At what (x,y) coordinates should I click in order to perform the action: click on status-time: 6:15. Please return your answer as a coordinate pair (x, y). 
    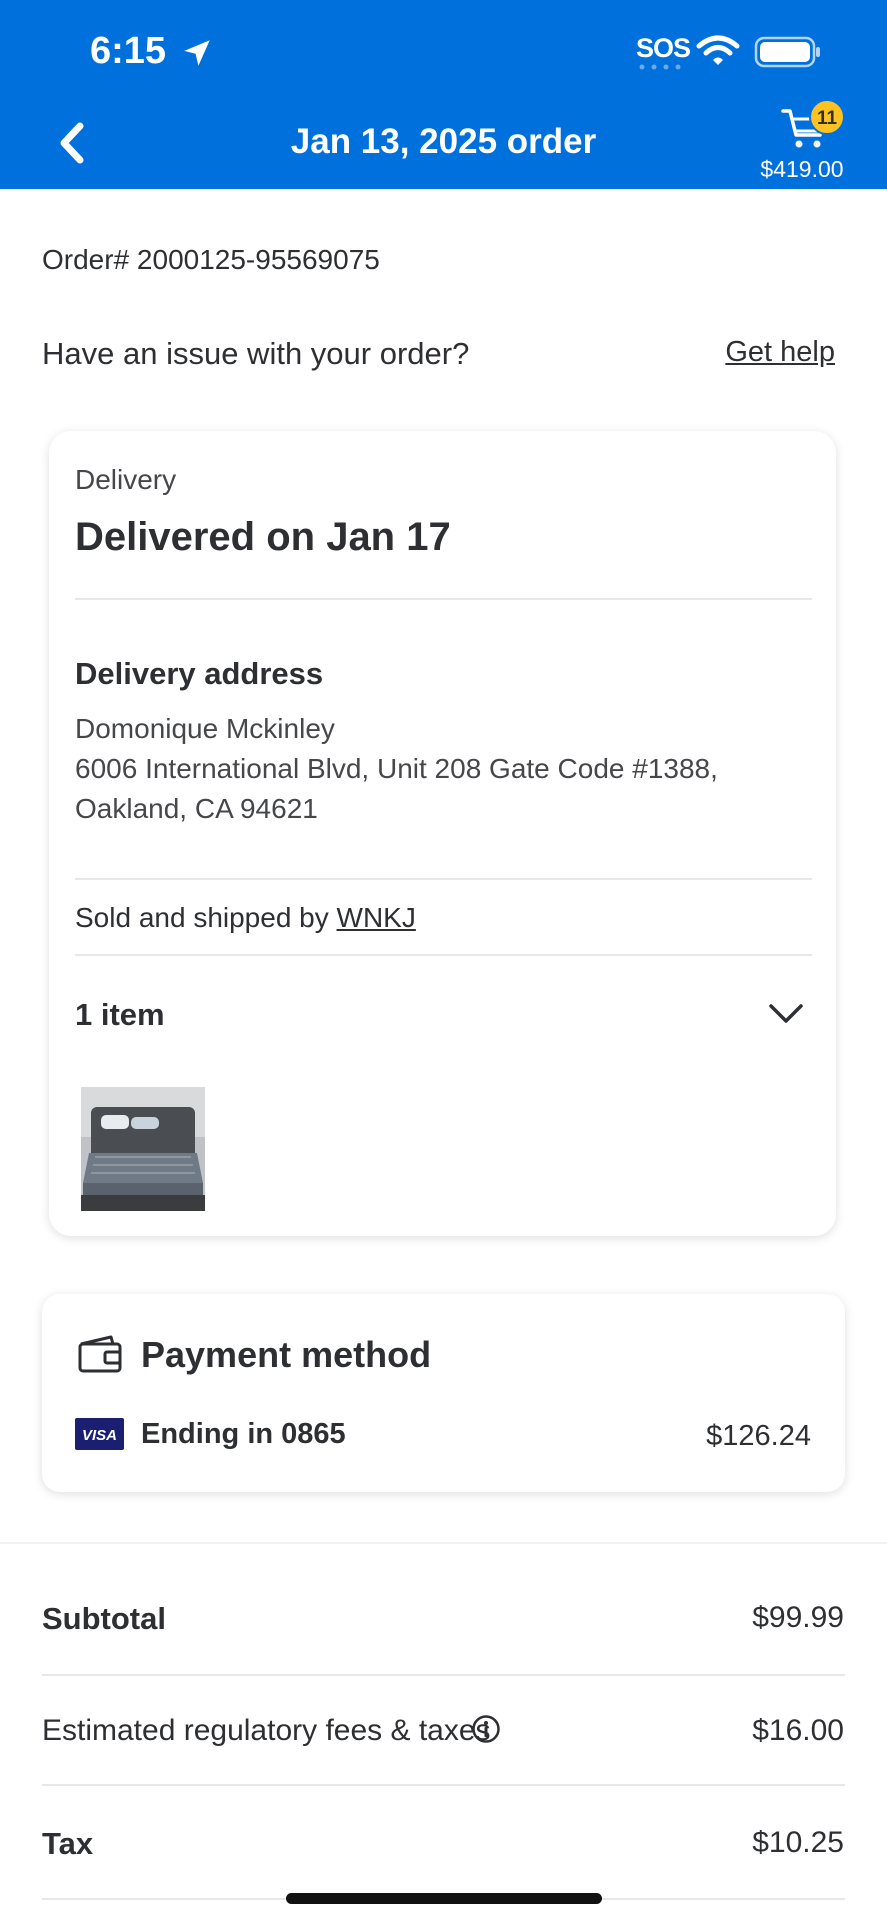
    Looking at the image, I should click on (128, 51).